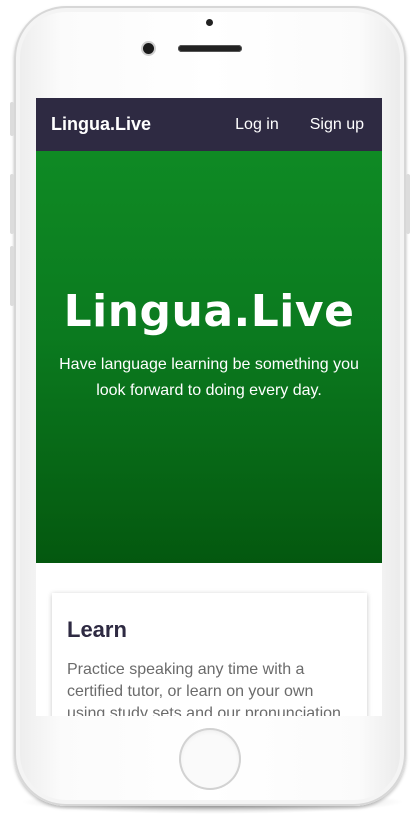 The height and width of the screenshot is (826, 420). Describe the element at coordinates (408, 204) in the screenshot. I see `power-button` at that location.